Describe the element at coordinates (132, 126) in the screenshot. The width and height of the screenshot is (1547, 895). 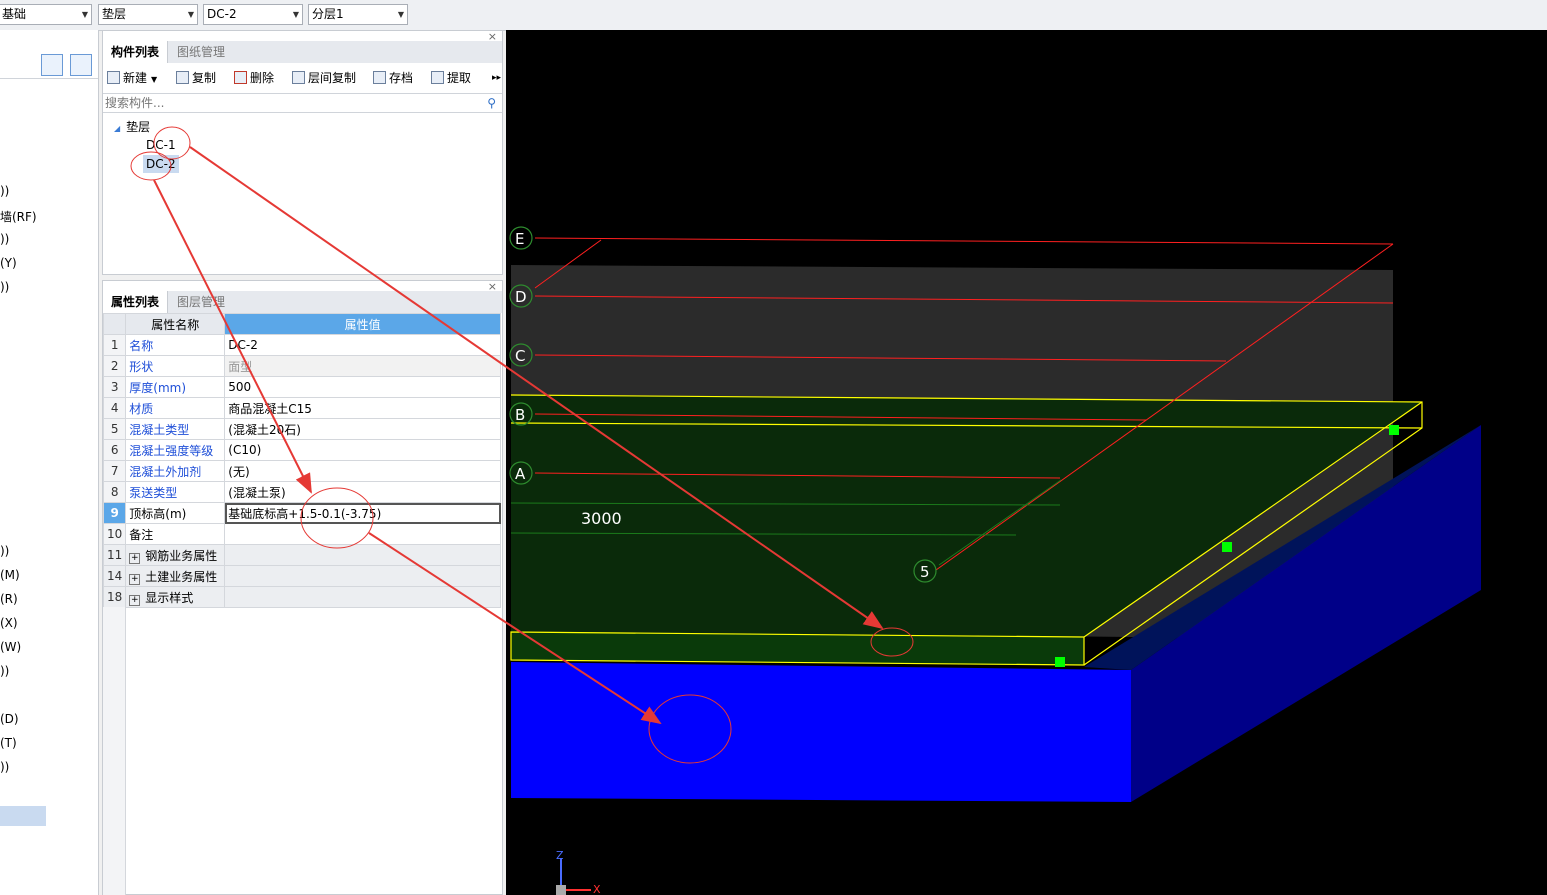
I see `tree-root: ◢ 垫层` at that location.